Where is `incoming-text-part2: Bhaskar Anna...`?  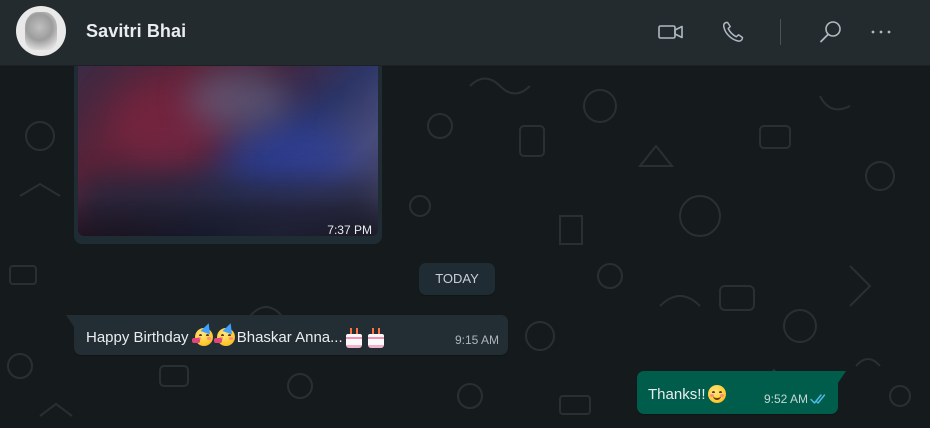 incoming-text-part2: Bhaskar Anna... is located at coordinates (289, 337).